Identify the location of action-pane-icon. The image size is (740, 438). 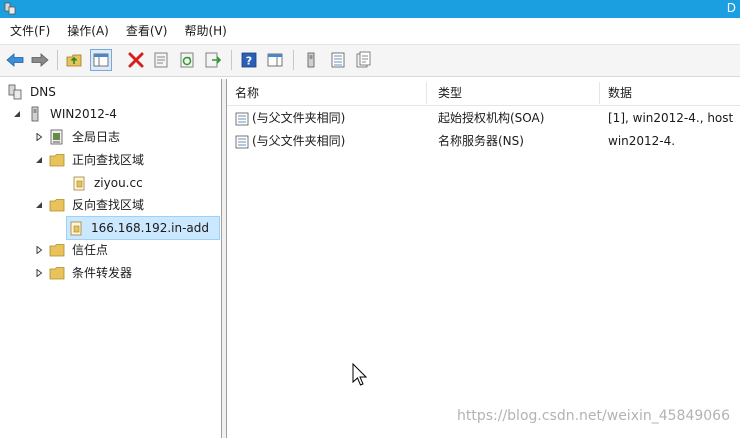
(275, 60).